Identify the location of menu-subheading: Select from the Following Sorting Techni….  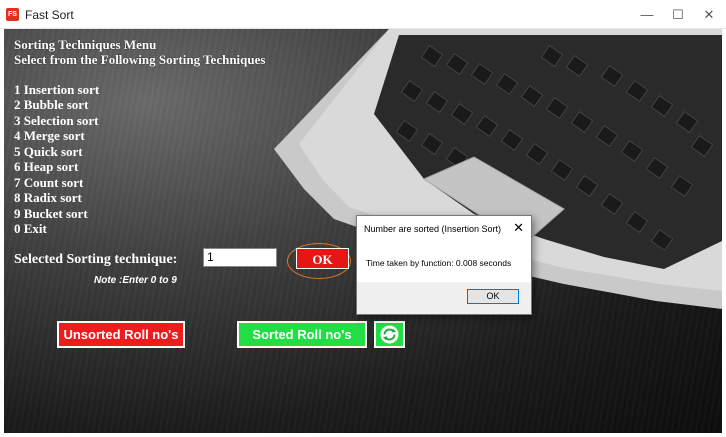
(140, 59).